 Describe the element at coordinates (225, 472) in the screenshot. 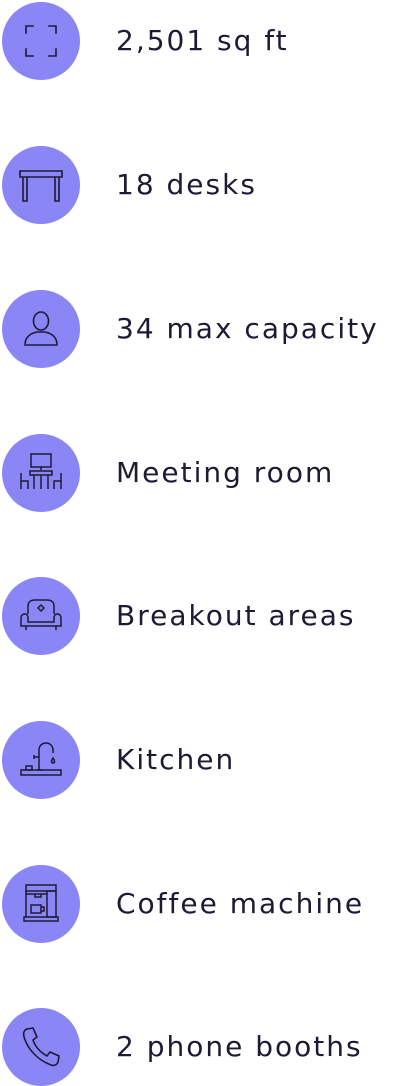

I see `feature-label: Meeting room` at that location.